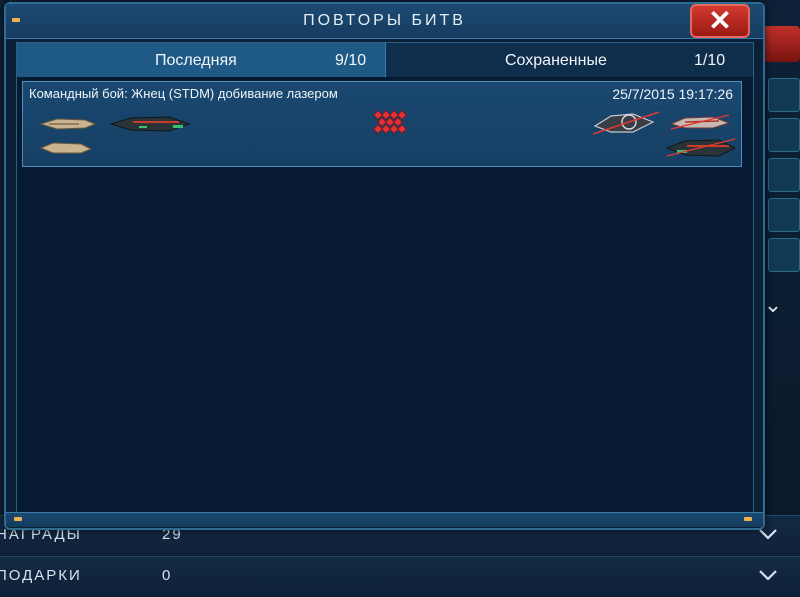 The image size is (800, 597). Describe the element at coordinates (556, 60) in the screenshot. I see `tab-saved-label: Сохраненные` at that location.